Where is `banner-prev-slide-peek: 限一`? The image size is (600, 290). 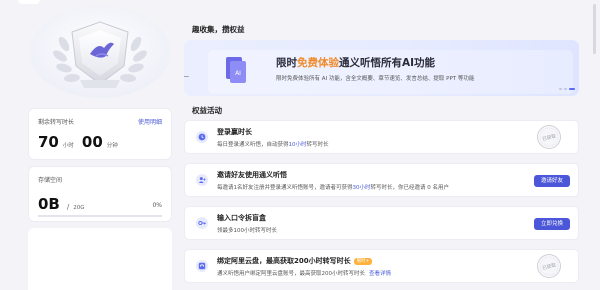
banner-prev-slide-peek: 限一 is located at coordinates (187, 77).